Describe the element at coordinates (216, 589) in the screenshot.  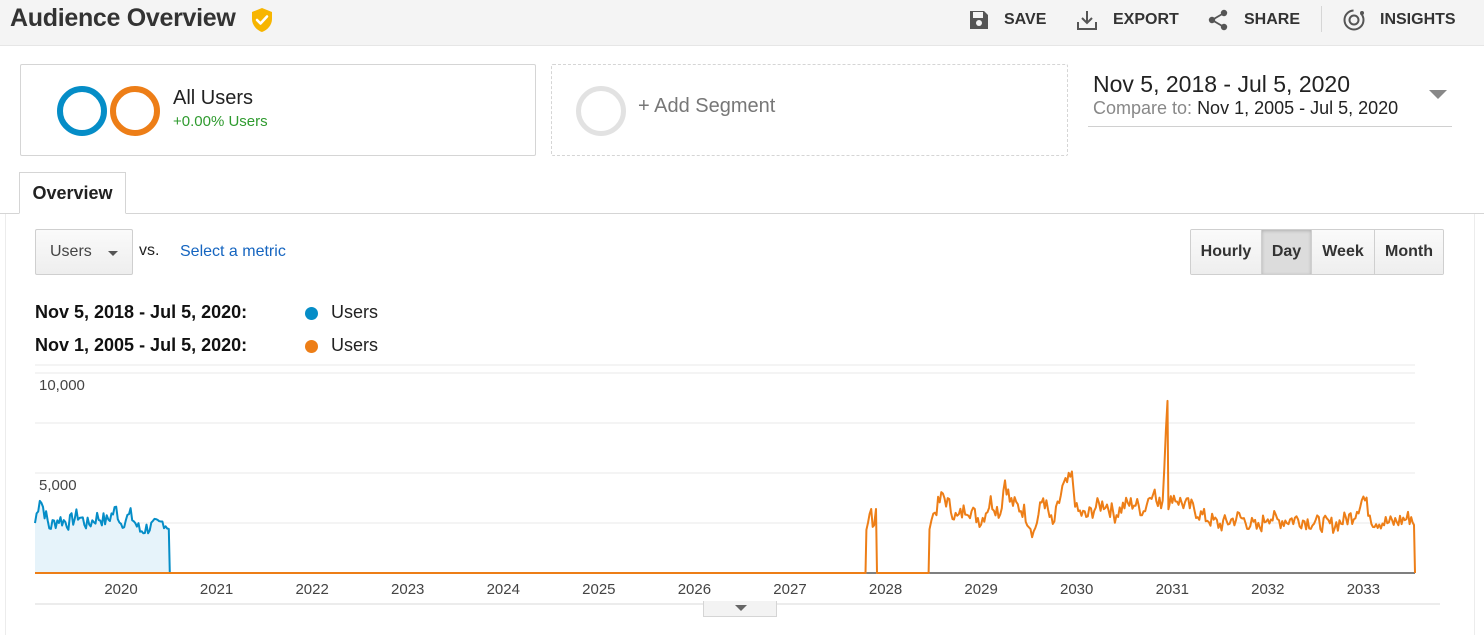
I see `x-tick-label-1: 2021` at that location.